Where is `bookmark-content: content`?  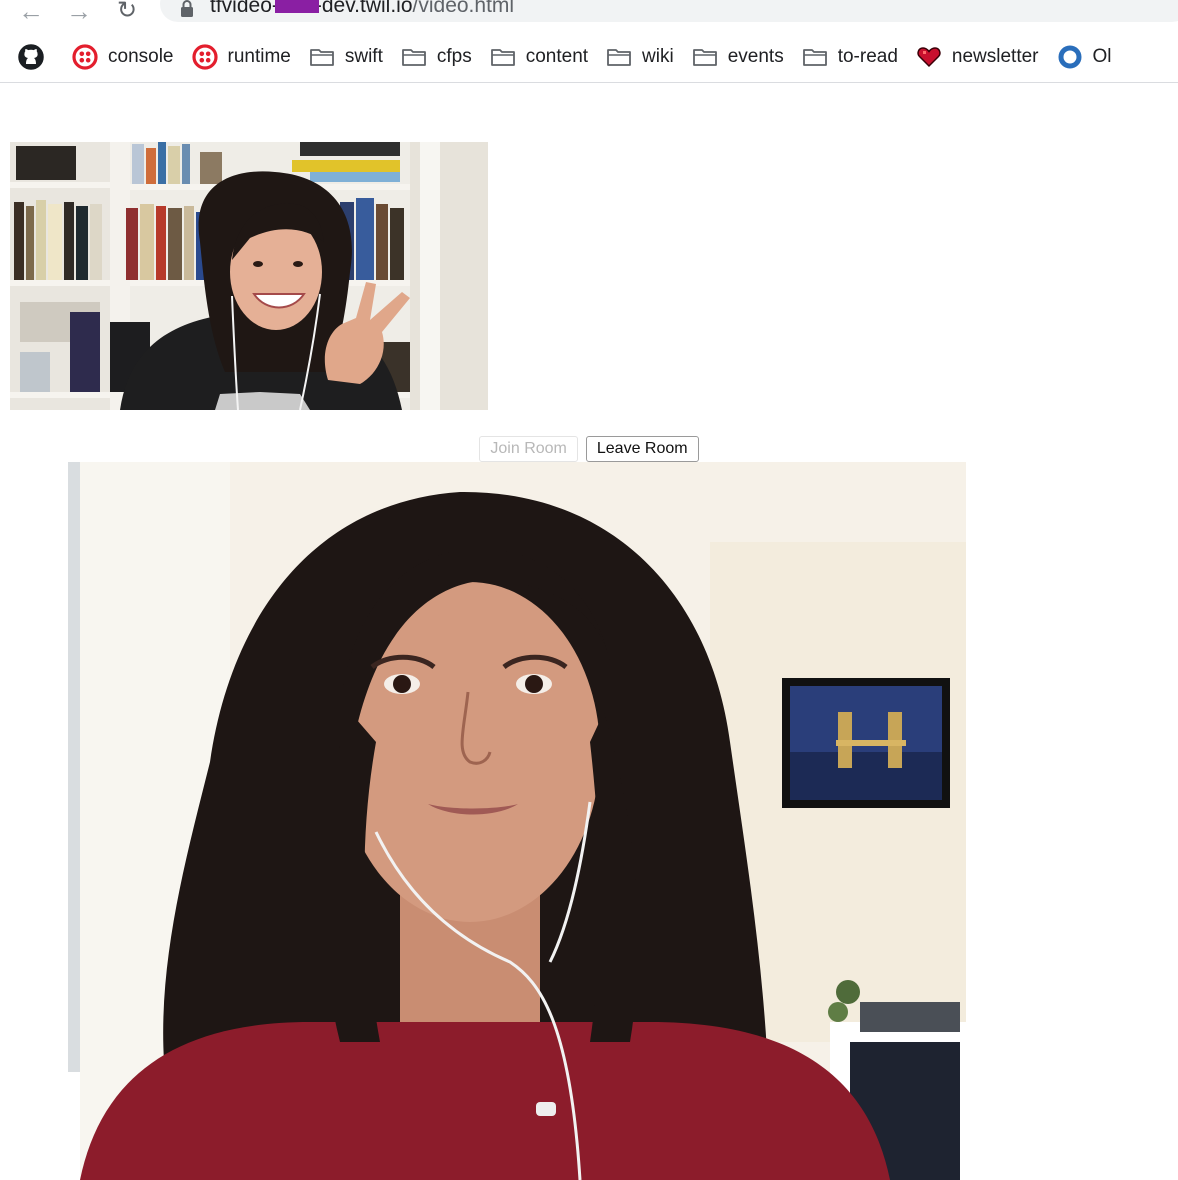 bookmark-content: content is located at coordinates (539, 57).